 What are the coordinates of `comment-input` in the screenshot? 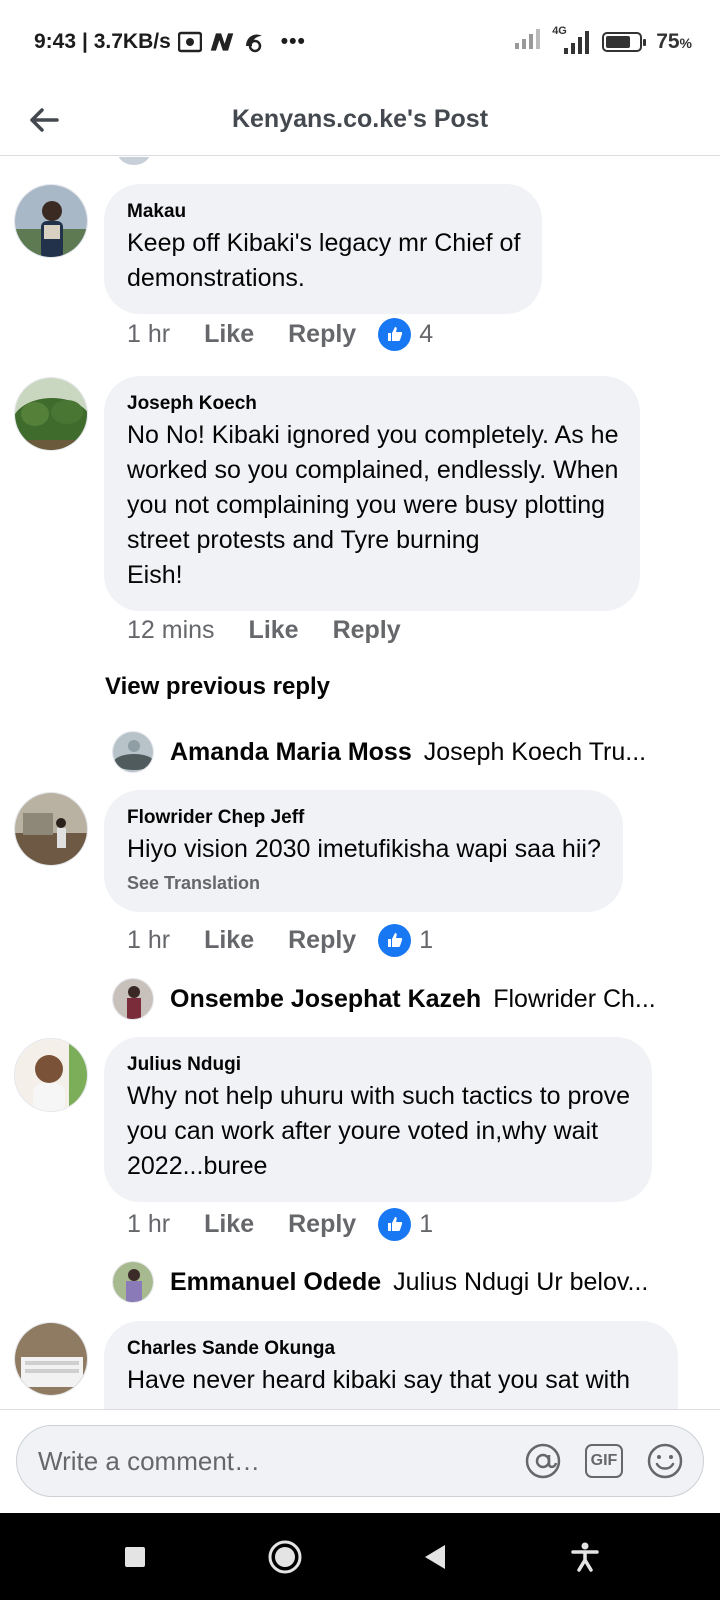 It's located at (280, 1461).